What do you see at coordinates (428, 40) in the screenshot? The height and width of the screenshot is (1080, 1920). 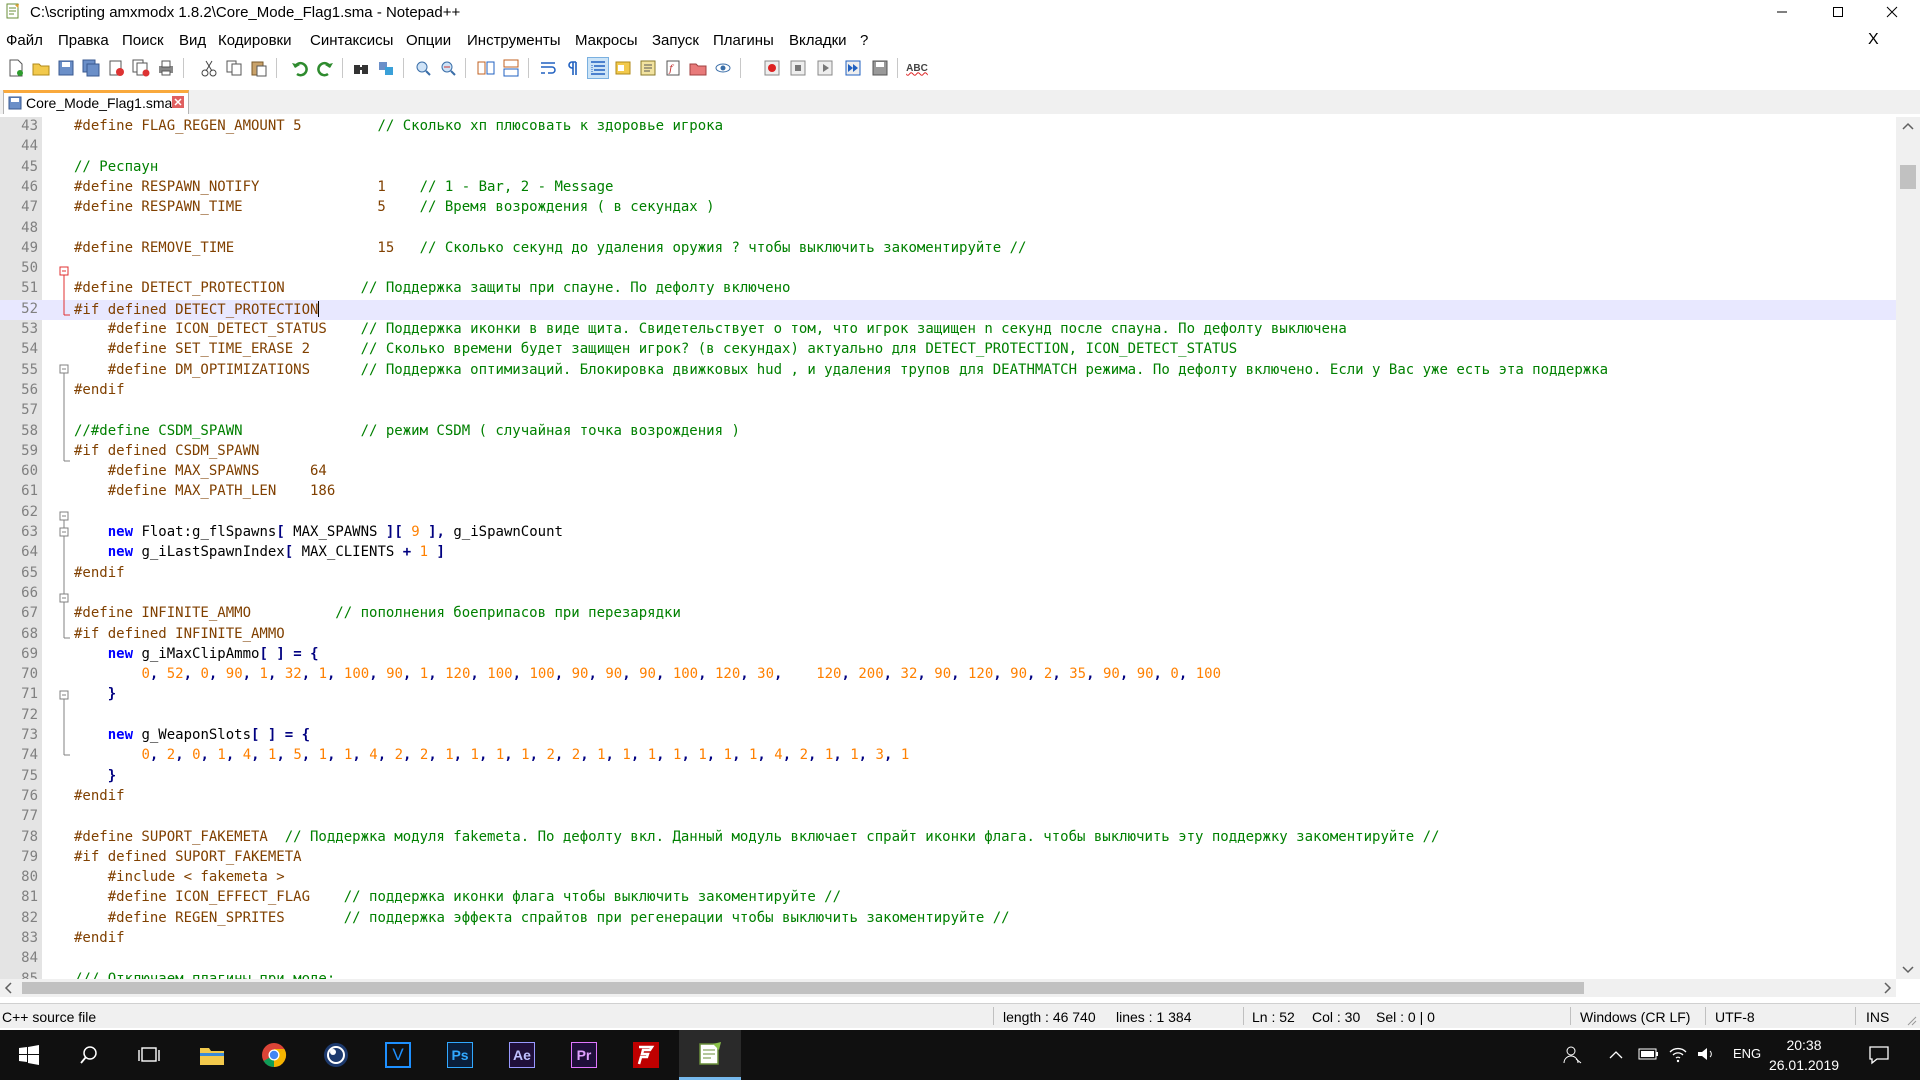 I see `menu-settings: Опции` at bounding box center [428, 40].